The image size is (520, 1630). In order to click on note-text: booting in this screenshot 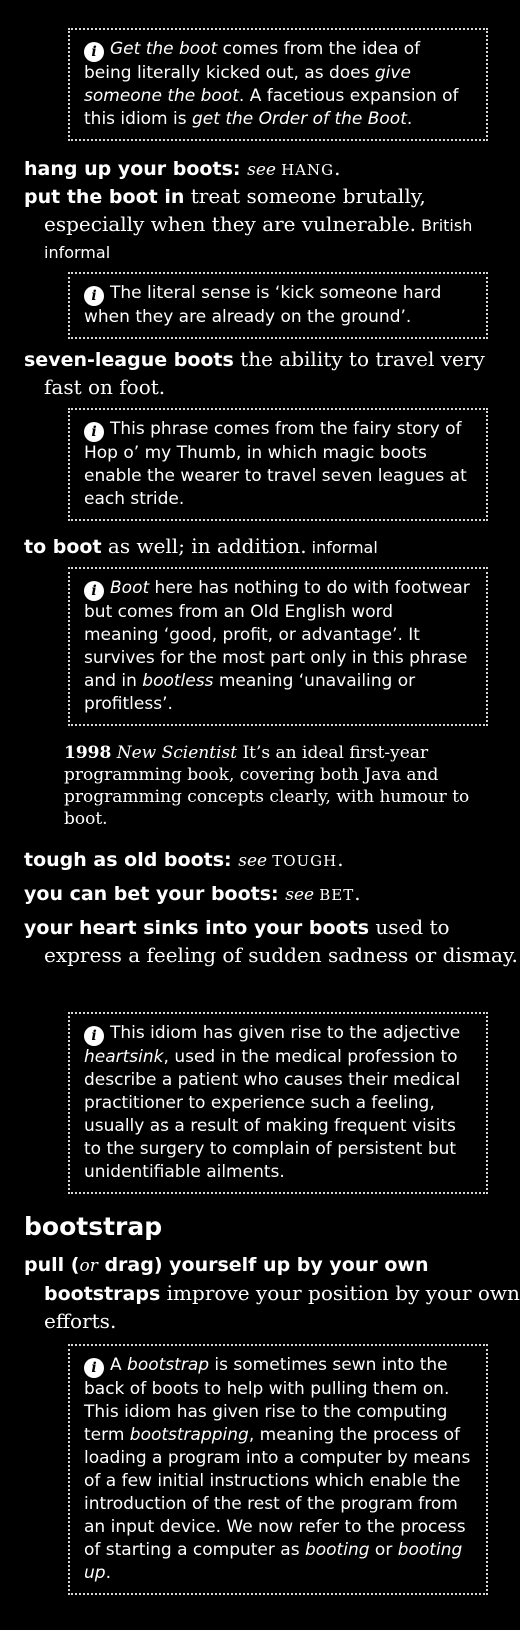, I will do `click(337, 1550)`.